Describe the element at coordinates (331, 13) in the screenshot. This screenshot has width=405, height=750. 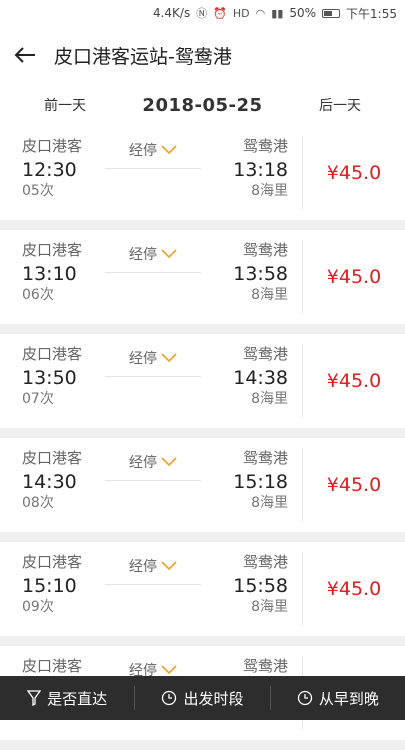
I see `battery-icon` at that location.